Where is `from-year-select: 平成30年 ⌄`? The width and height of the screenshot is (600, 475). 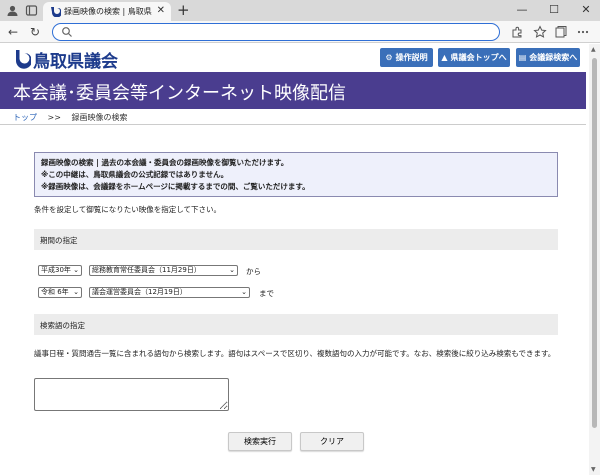
from-year-select: 平成30年 ⌄ is located at coordinates (60, 270).